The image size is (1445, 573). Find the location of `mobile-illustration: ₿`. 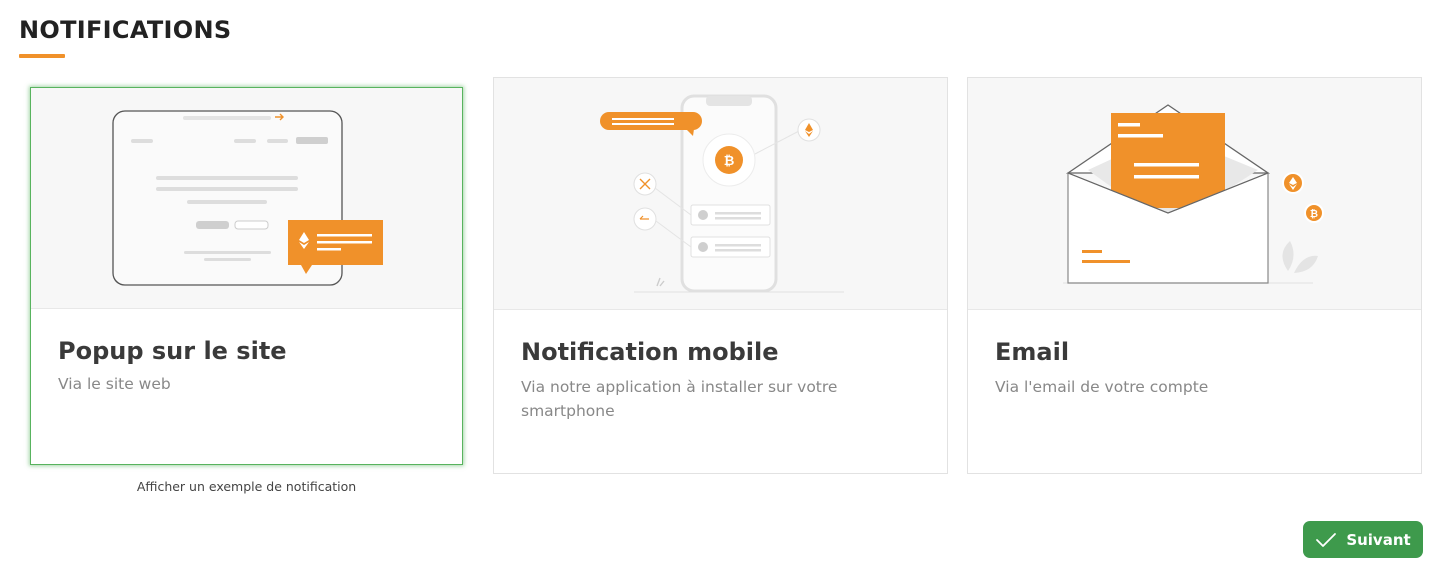

mobile-illustration: ₿ is located at coordinates (720, 194).